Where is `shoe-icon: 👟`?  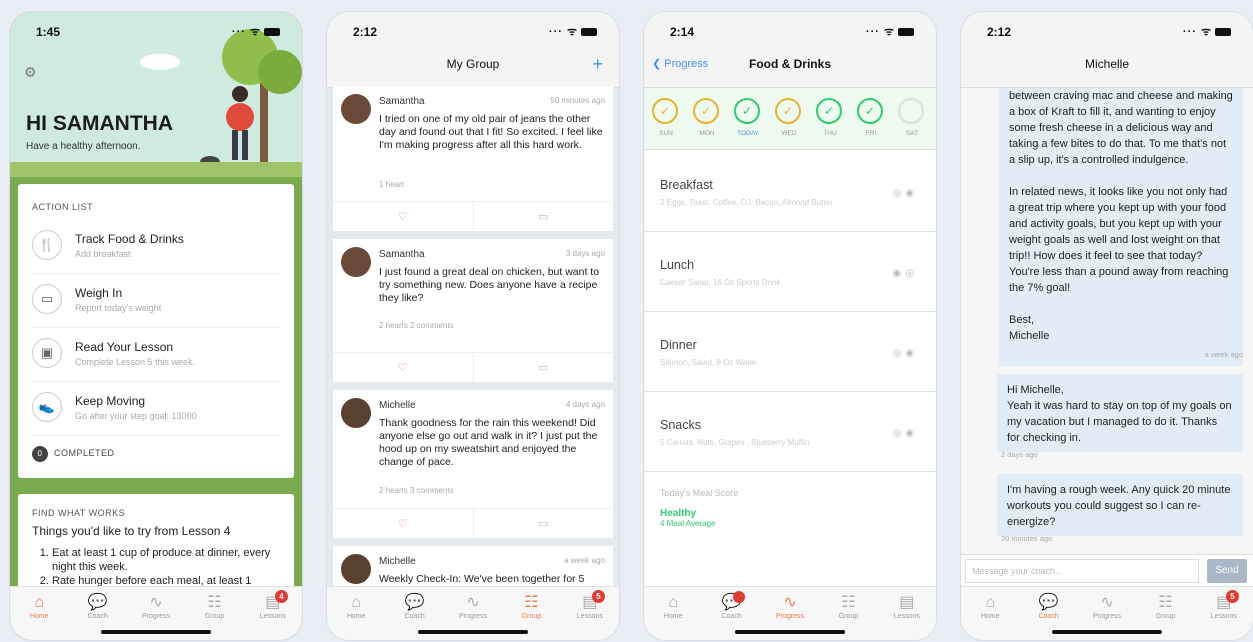 shoe-icon: 👟 is located at coordinates (47, 407).